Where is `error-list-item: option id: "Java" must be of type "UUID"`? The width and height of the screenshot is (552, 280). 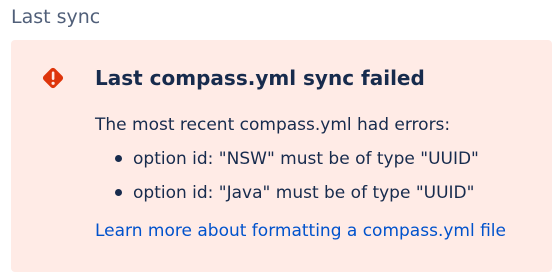
error-list-item: option id: "Java" must be of type "UUID" is located at coordinates (297, 197).